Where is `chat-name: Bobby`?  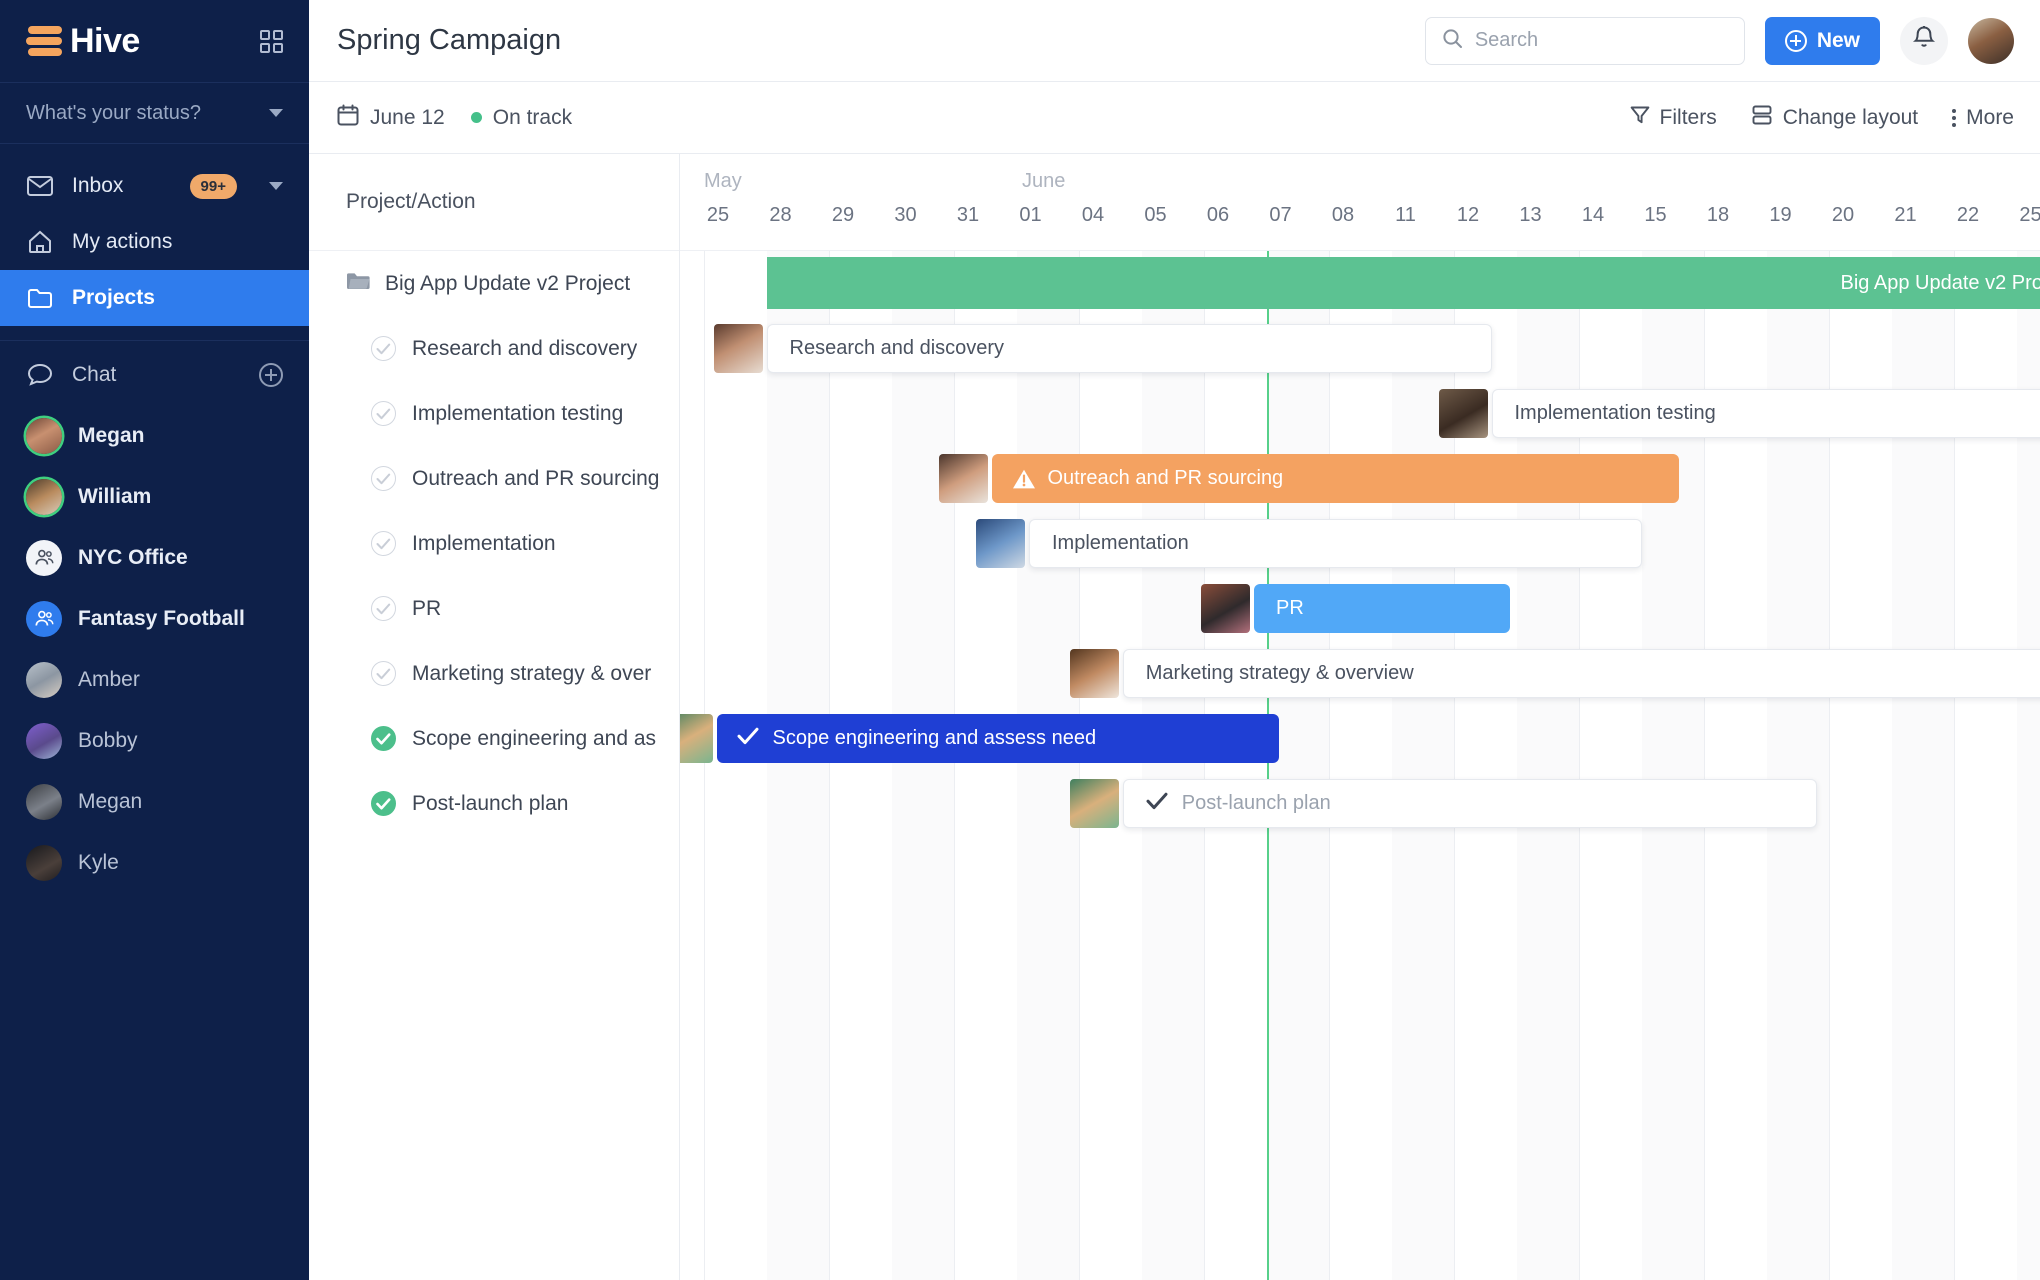 chat-name: Bobby is located at coordinates (108, 740).